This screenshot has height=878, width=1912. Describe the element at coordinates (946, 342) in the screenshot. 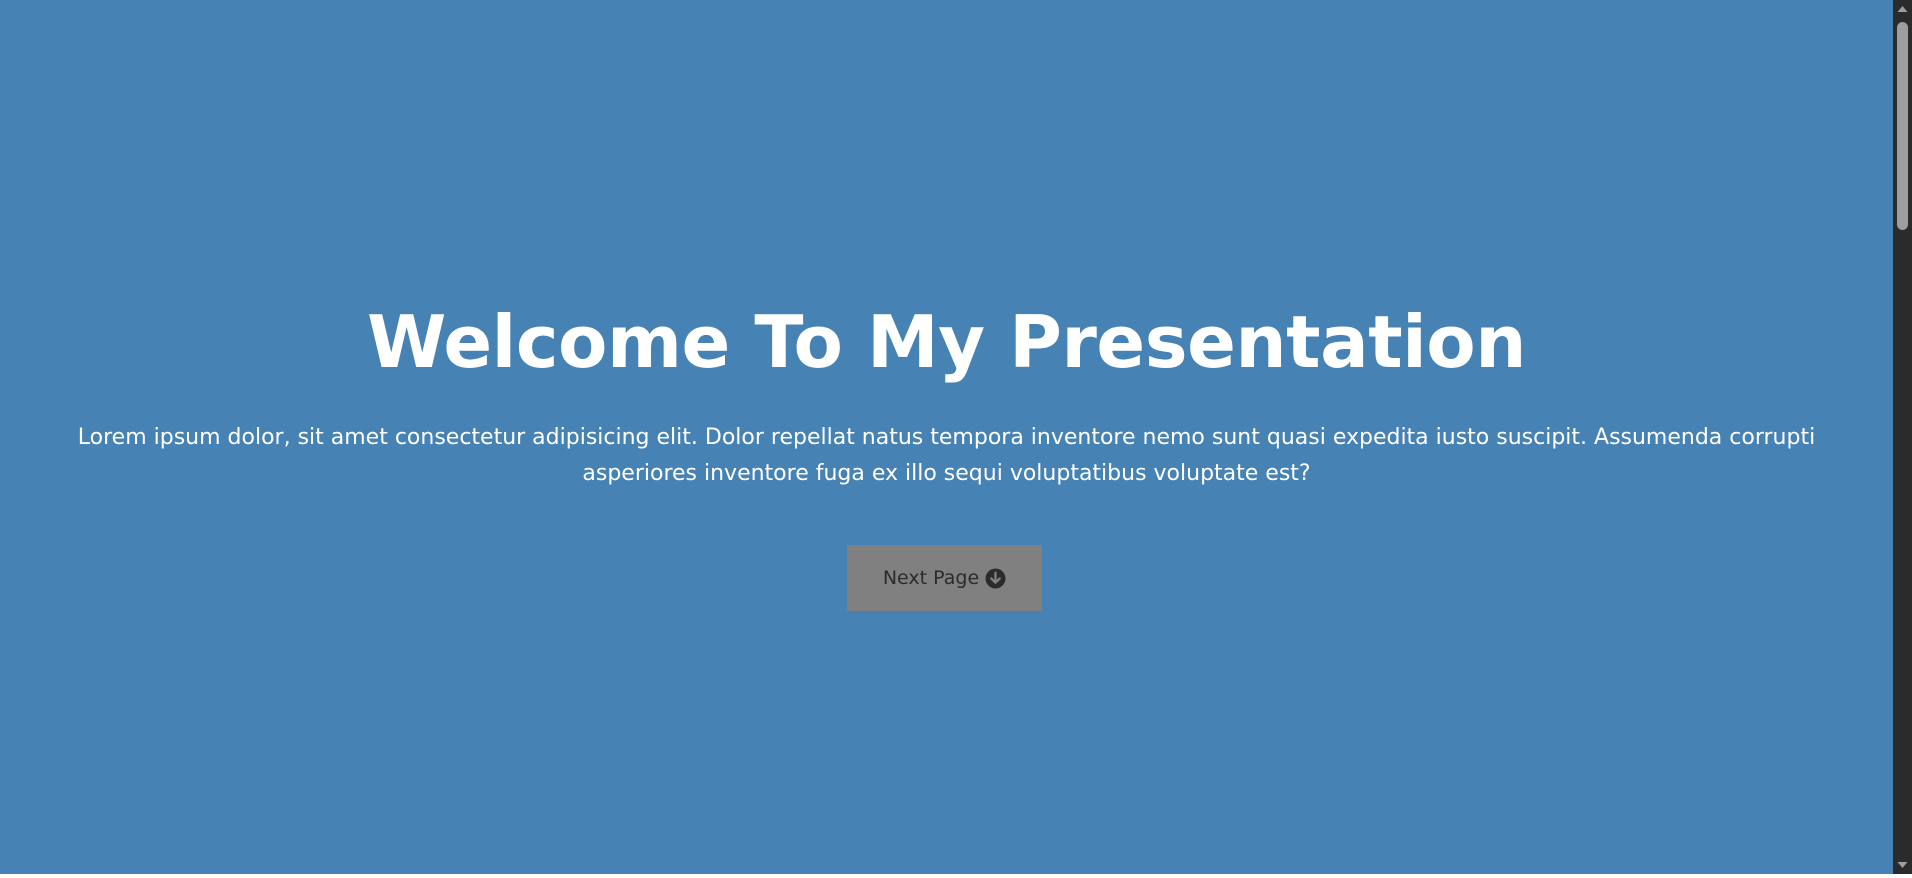

I see `page-title: Welcome To My Presentation` at that location.